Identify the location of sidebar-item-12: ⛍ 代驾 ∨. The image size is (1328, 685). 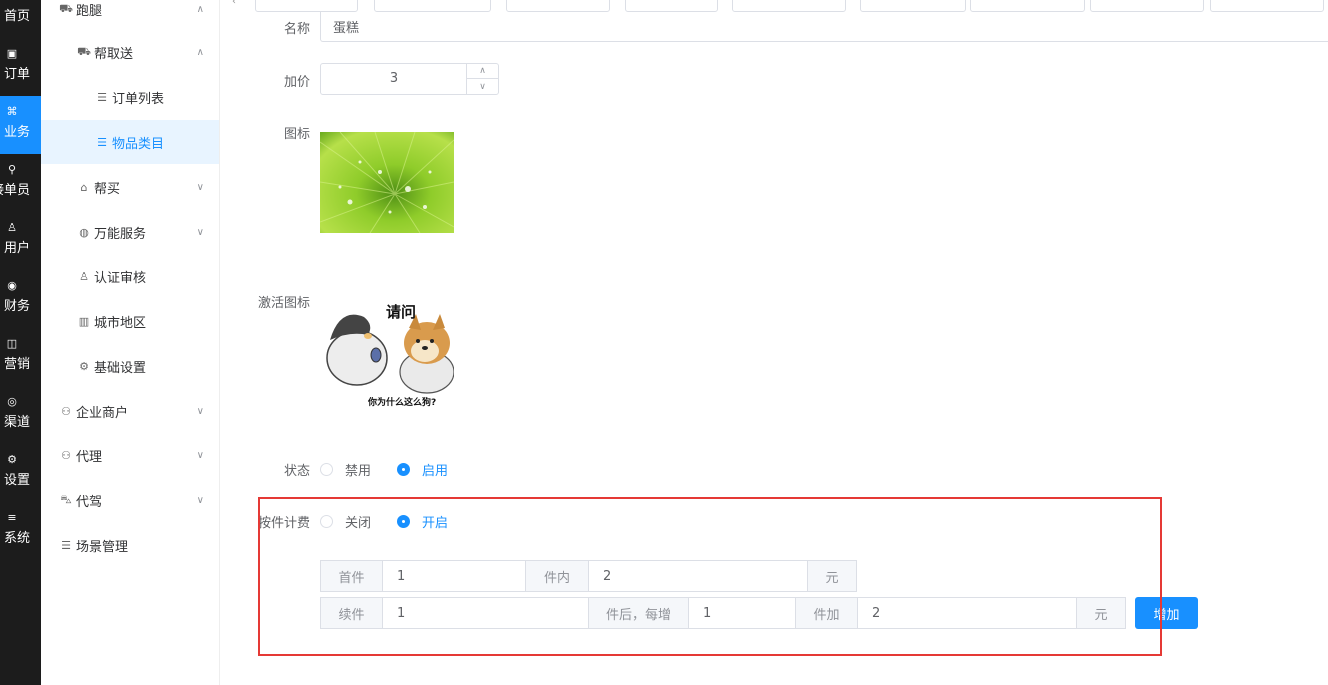
(130, 500).